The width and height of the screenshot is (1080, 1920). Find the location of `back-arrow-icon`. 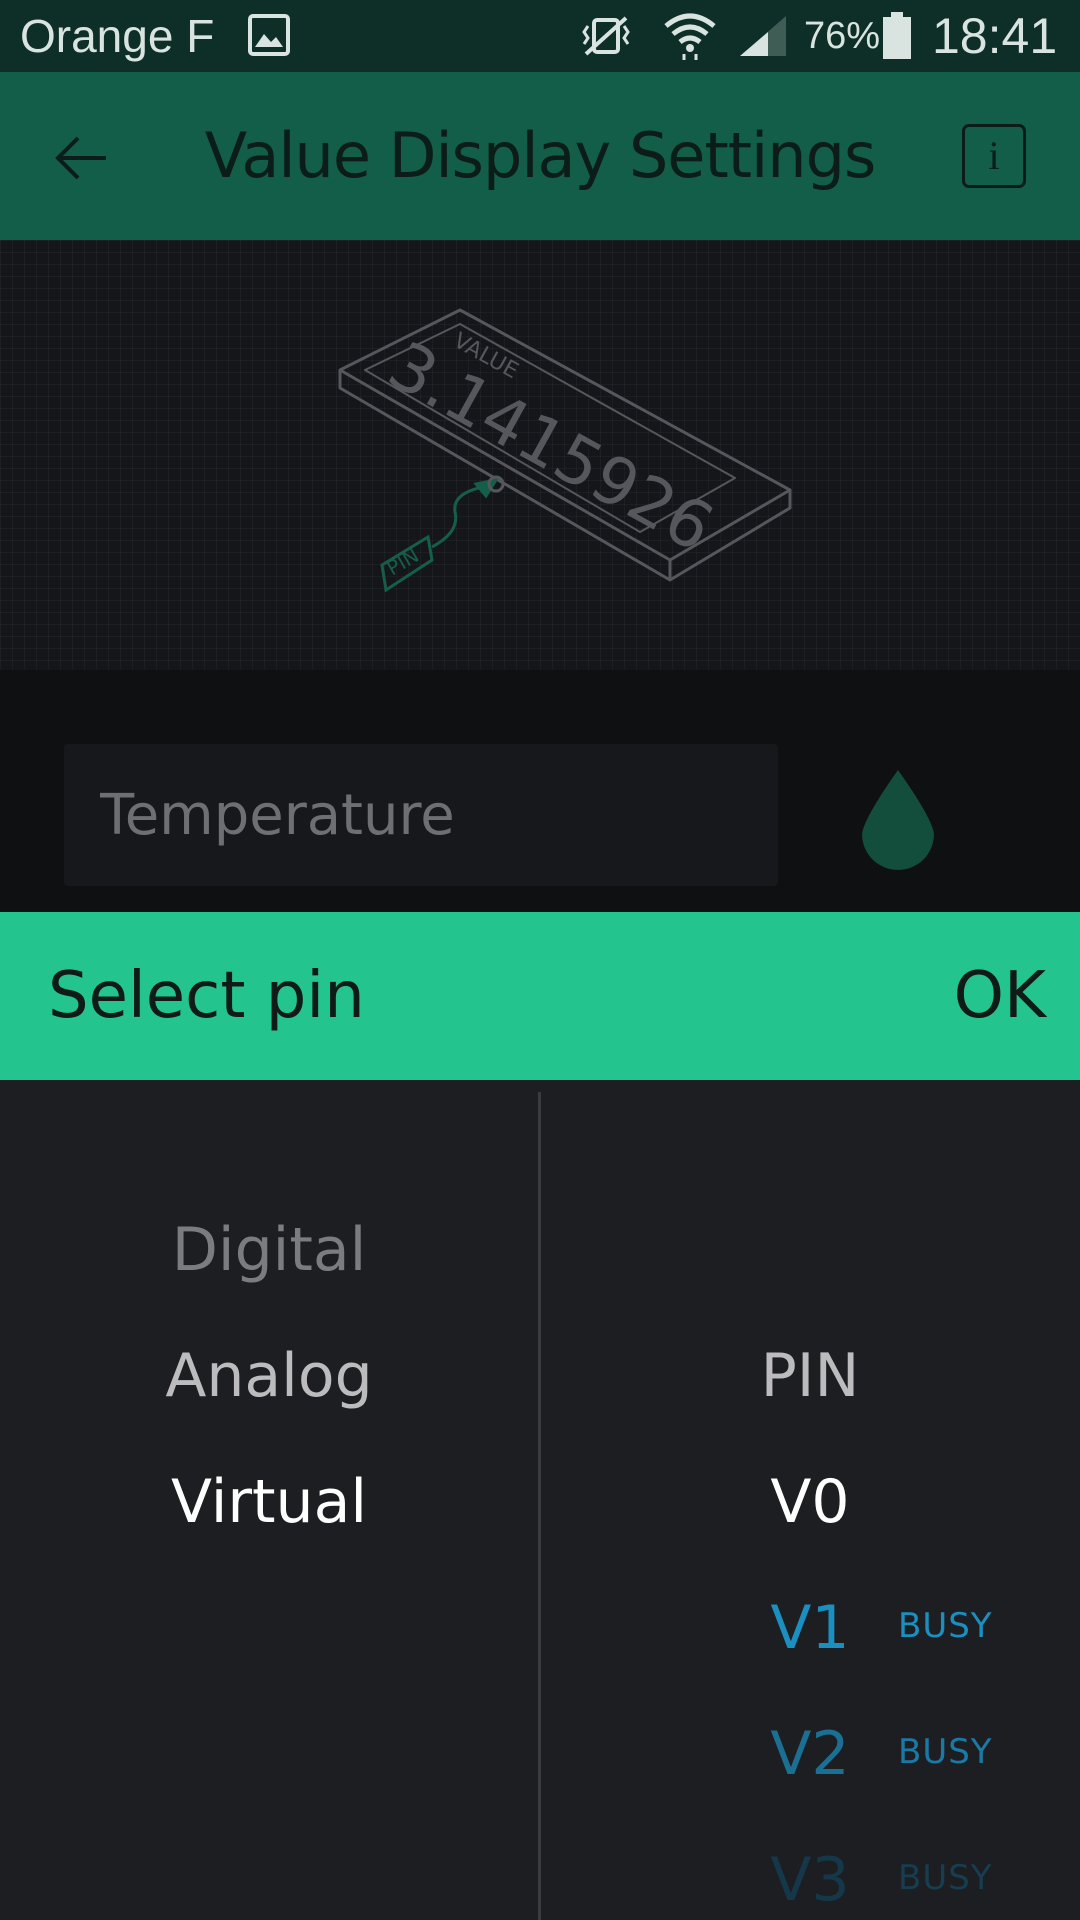

back-arrow-icon is located at coordinates (84, 158).